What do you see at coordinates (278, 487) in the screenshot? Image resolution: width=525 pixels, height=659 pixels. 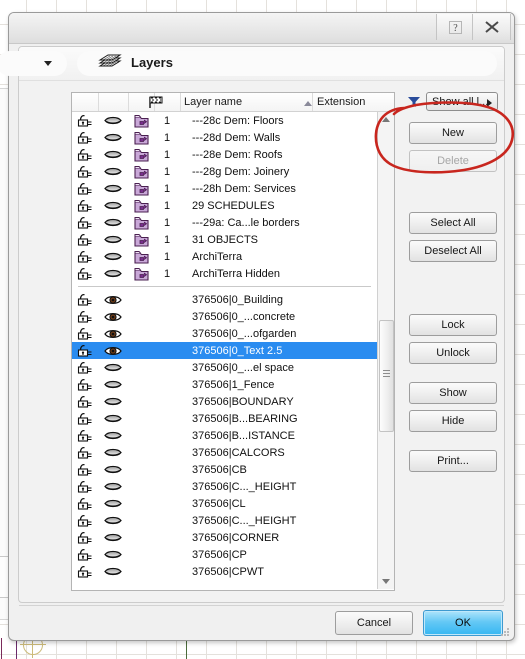 I see `layer-name-cell: 376506|C..._HEIGHT` at bounding box center [278, 487].